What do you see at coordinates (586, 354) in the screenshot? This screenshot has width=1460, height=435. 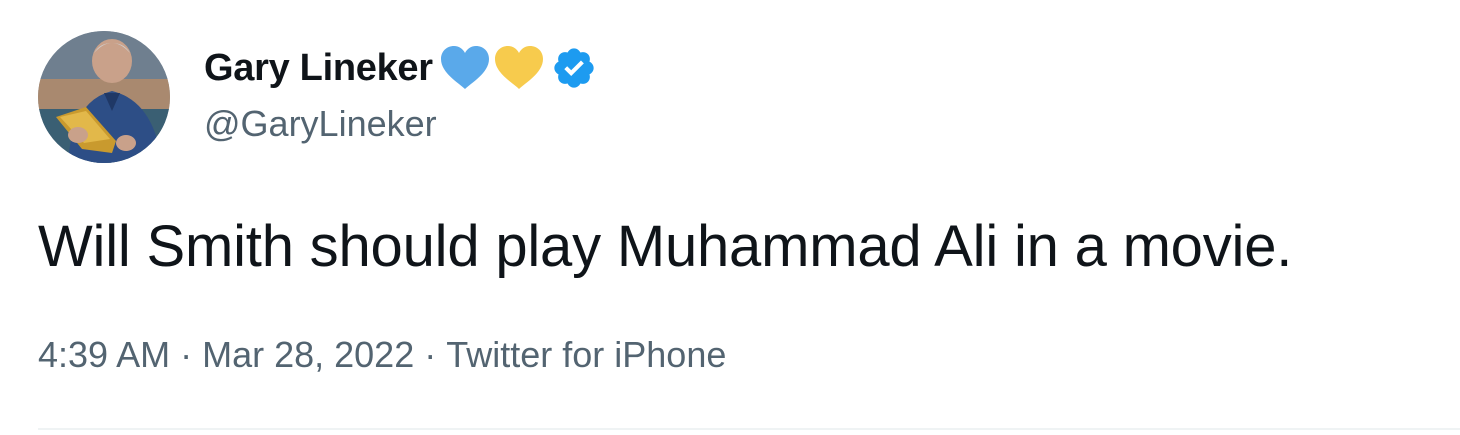 I see `tweet-source-link: Twitter for iPhone` at bounding box center [586, 354].